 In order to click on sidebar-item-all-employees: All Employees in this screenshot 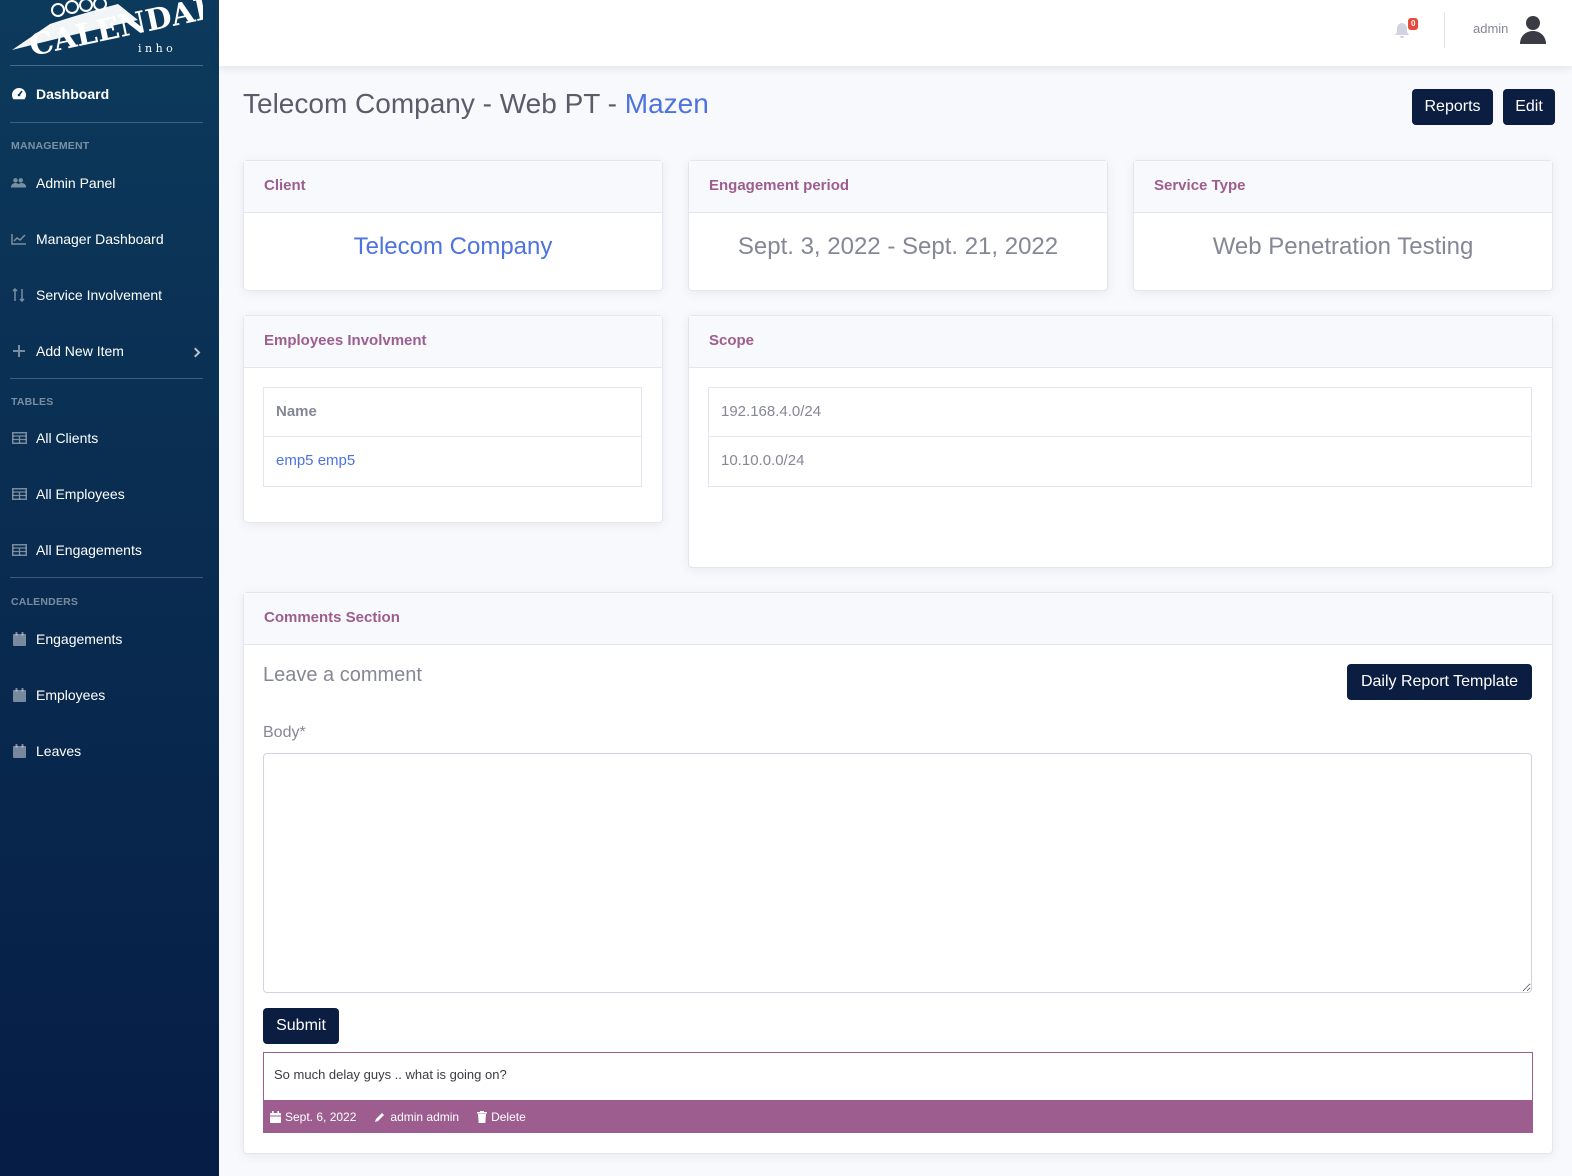, I will do `click(68, 494)`.